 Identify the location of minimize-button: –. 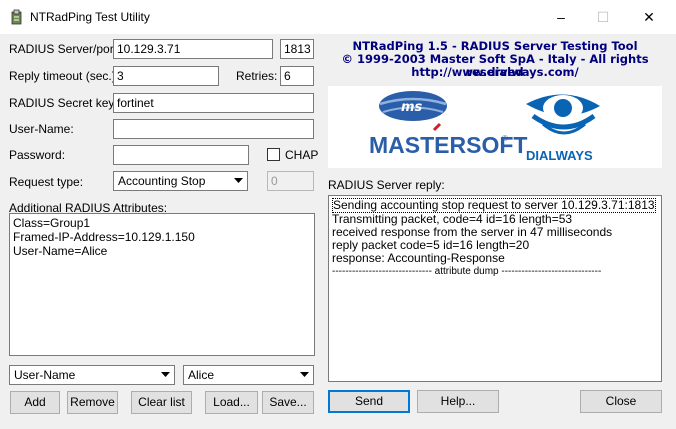
(561, 17).